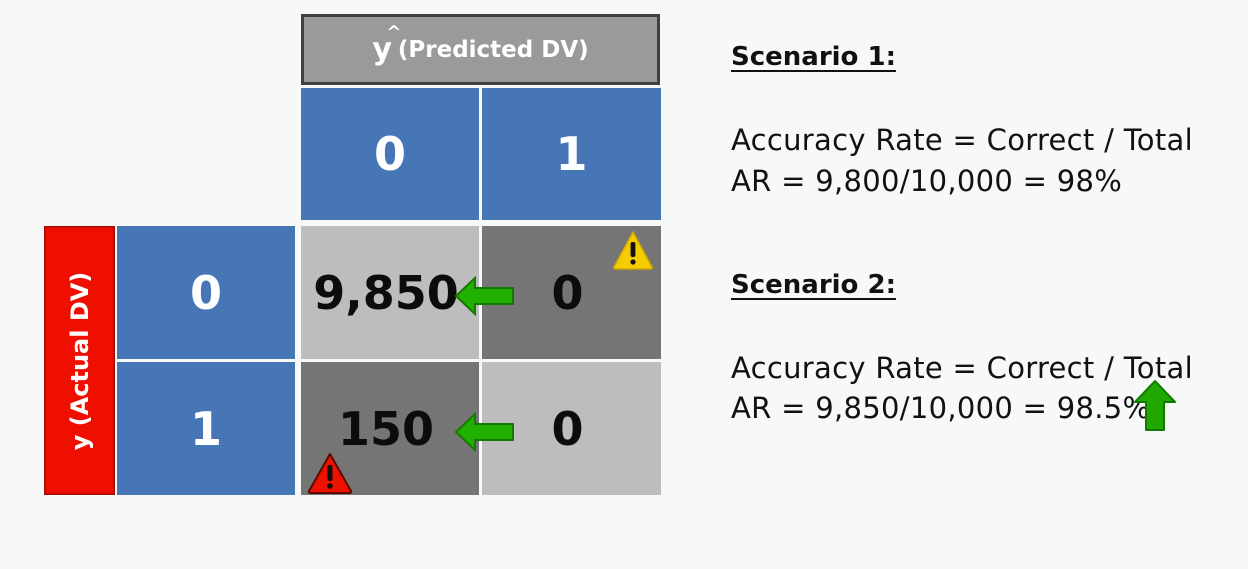  I want to click on scenario-1-calc: AR = 9,800/10,000 = 98%, so click(927, 181).